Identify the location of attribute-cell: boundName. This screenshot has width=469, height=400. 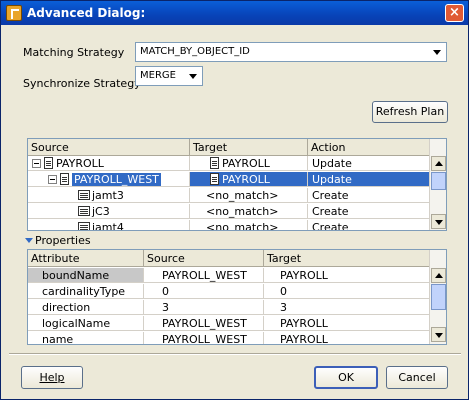
(86, 275).